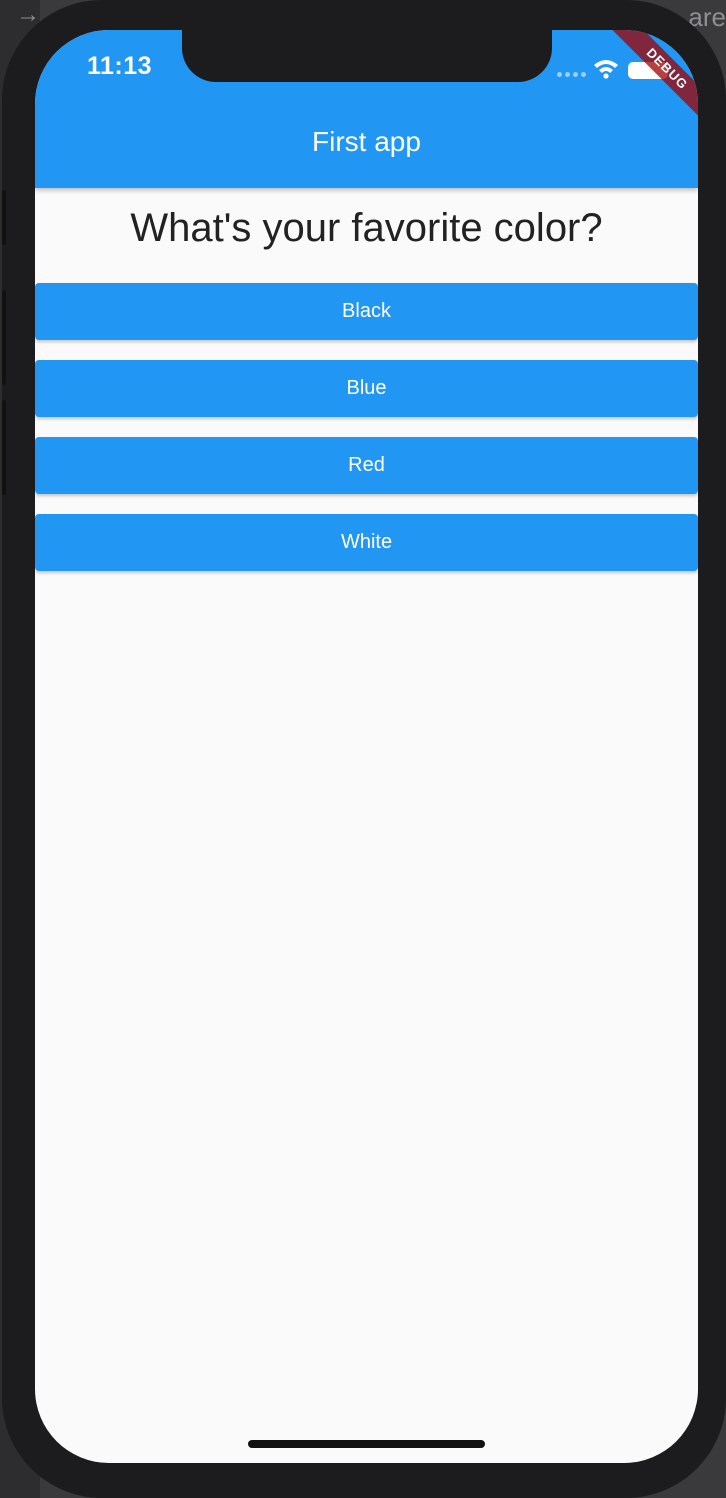 This screenshot has height=1498, width=726. I want to click on silent-switch, so click(4, 217).